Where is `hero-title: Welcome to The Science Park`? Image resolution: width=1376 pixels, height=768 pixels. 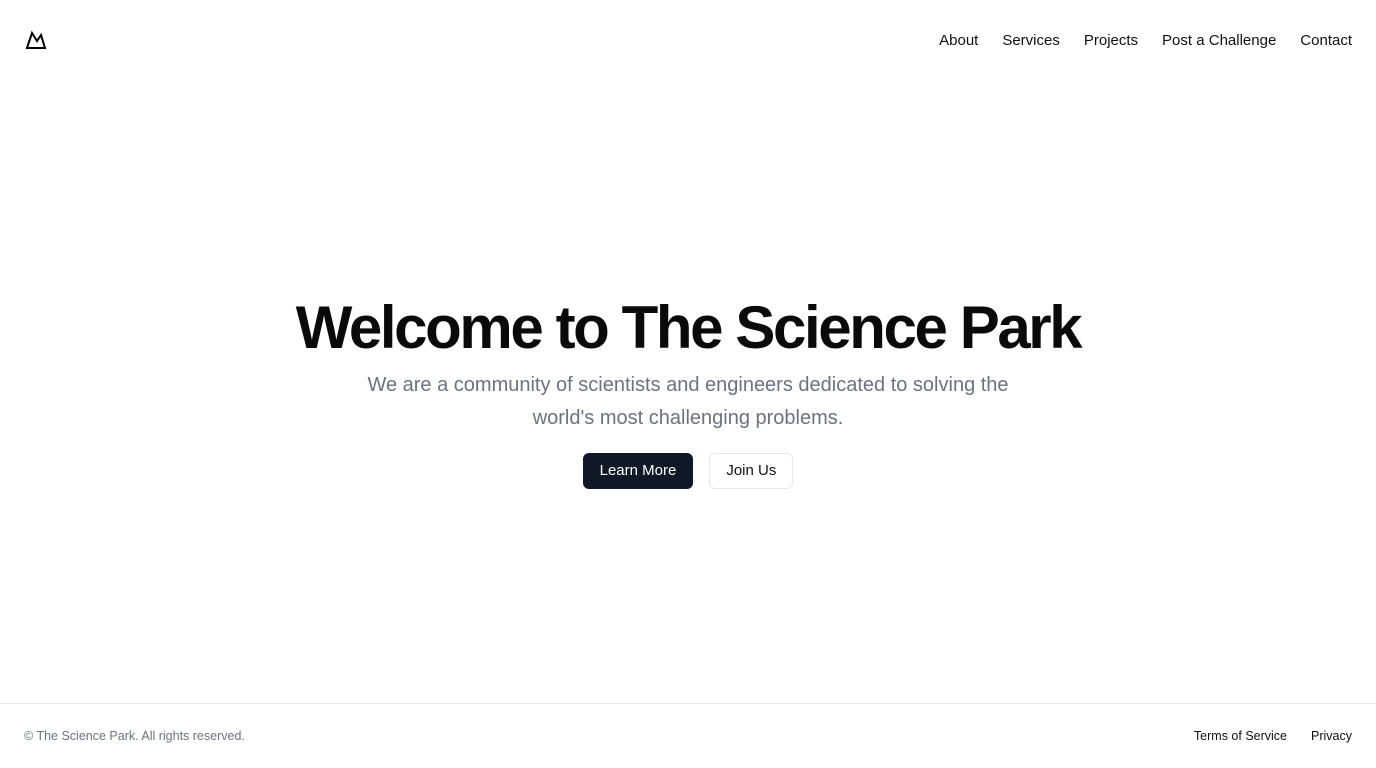 hero-title: Welcome to The Science Park is located at coordinates (689, 327).